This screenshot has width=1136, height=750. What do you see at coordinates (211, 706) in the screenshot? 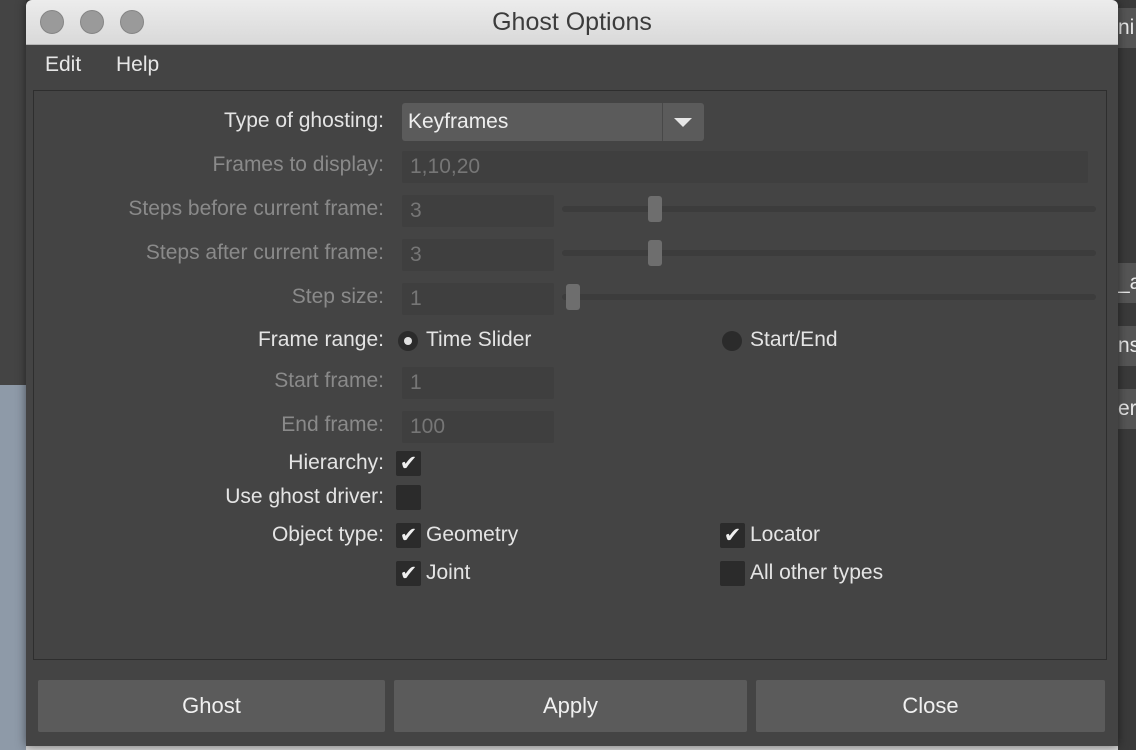
I see `ghost-button: Ghost` at bounding box center [211, 706].